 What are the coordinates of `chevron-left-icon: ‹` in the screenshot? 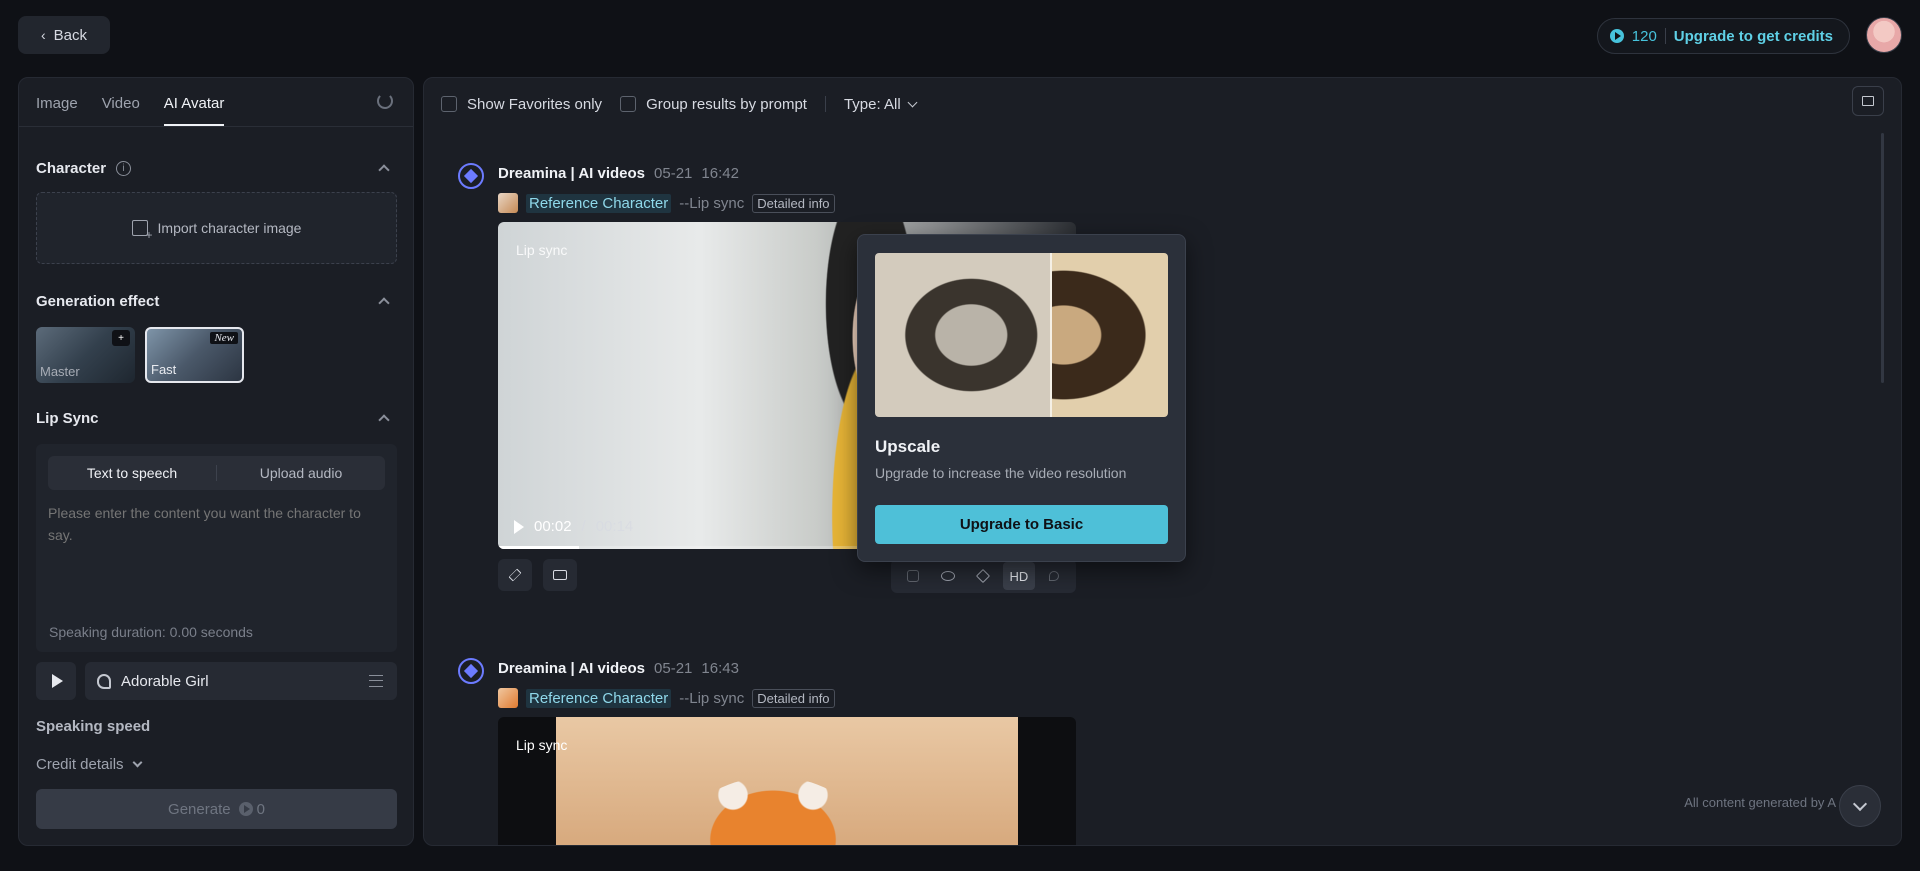 It's located at (43, 35).